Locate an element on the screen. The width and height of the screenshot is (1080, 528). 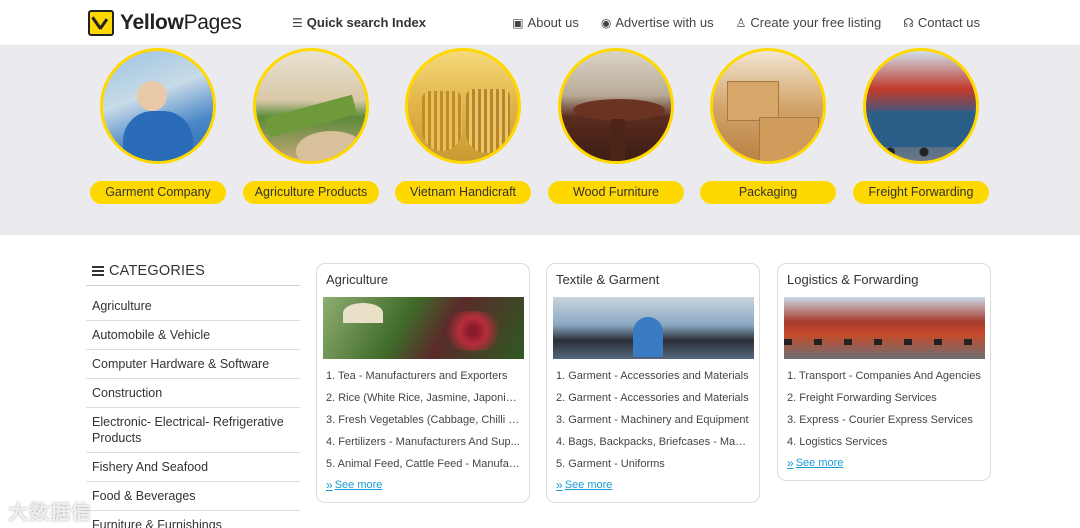
list-item: 3. Garment - Machinery and Equipment is located at coordinates (654, 423).